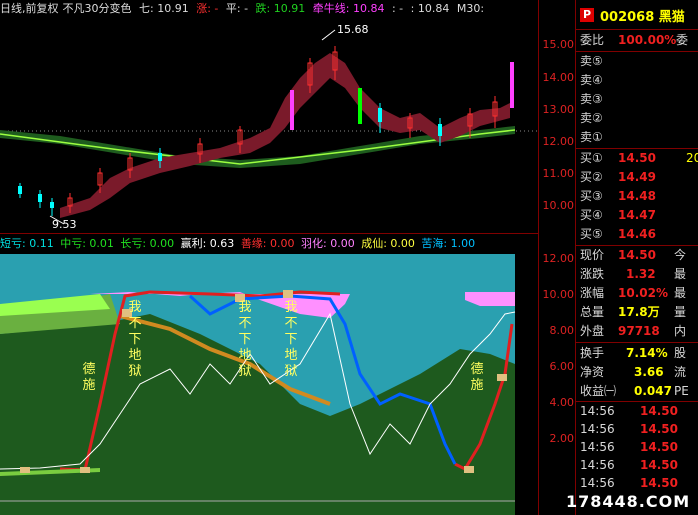 Image resolution: width=698 pixels, height=515 pixels. What do you see at coordinates (27, 243) in the screenshot?
I see `duan-kui: 短亏: 0.11` at bounding box center [27, 243].